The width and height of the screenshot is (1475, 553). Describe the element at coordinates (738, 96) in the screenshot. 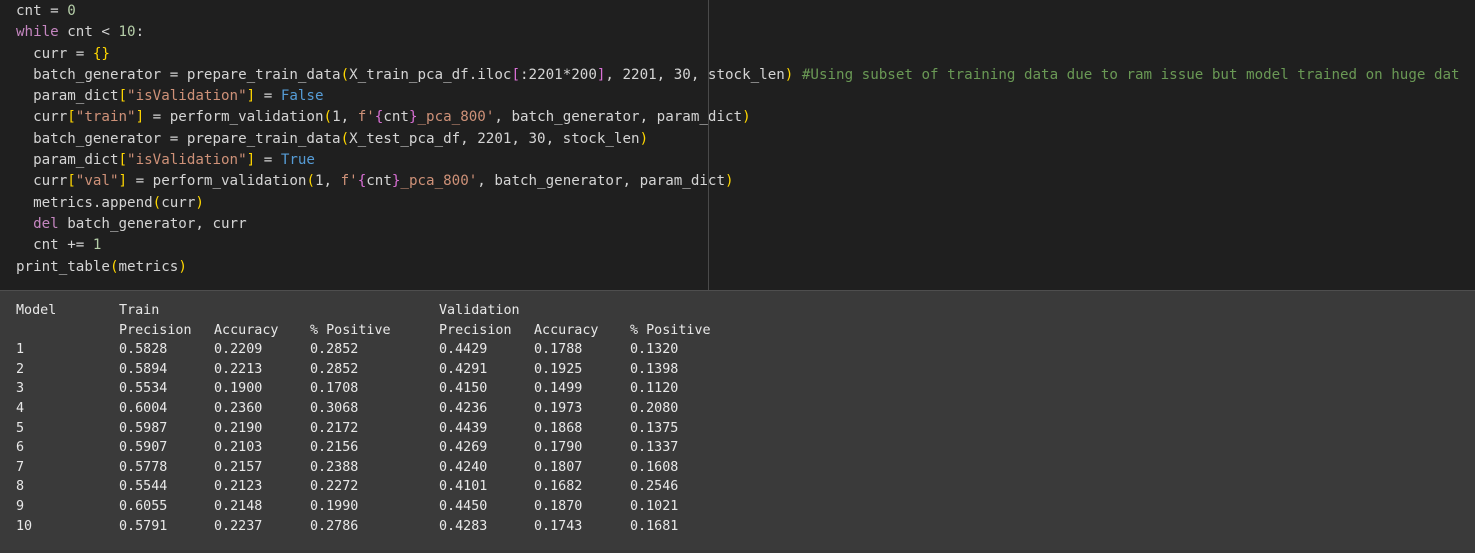

I see `code-line: param_dict["isValidation"] = False` at that location.